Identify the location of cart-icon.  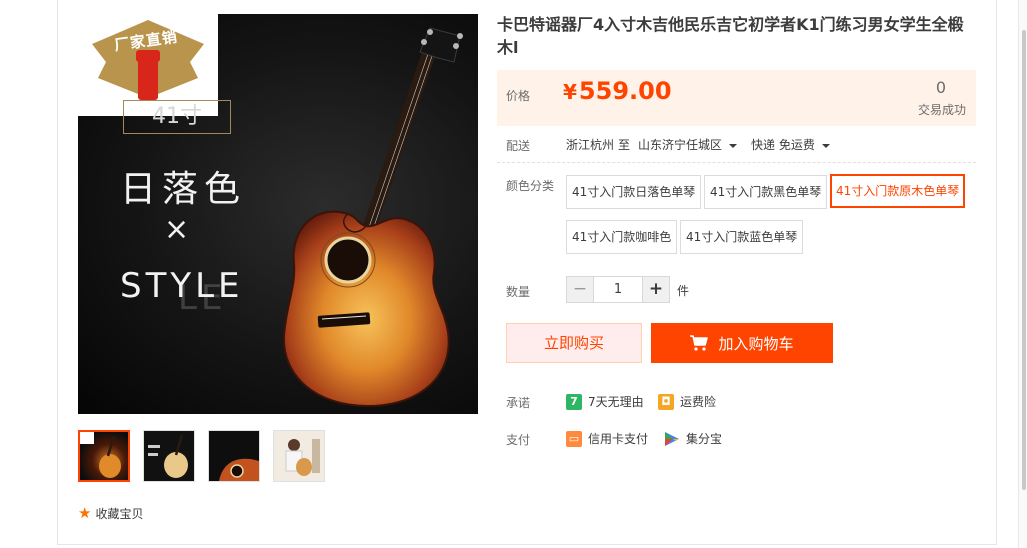
(699, 343).